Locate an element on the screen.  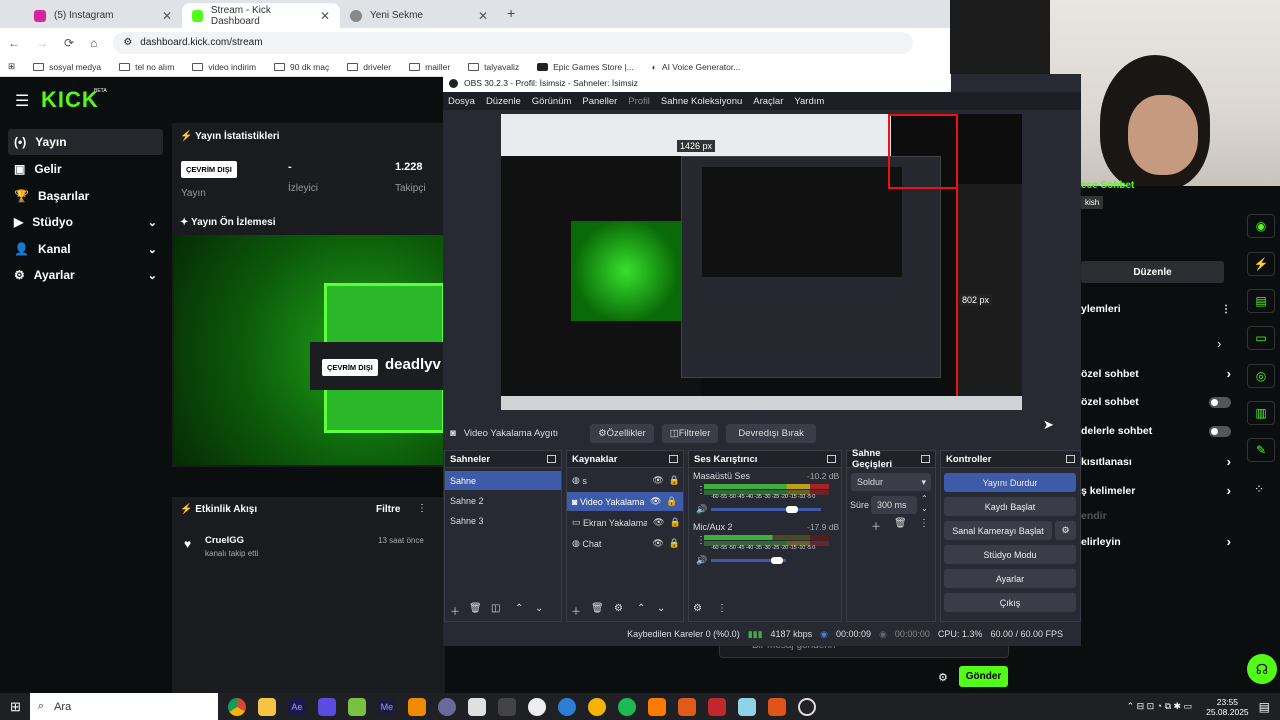
setting-item: özel sohbet is located at coordinates (1156, 402).